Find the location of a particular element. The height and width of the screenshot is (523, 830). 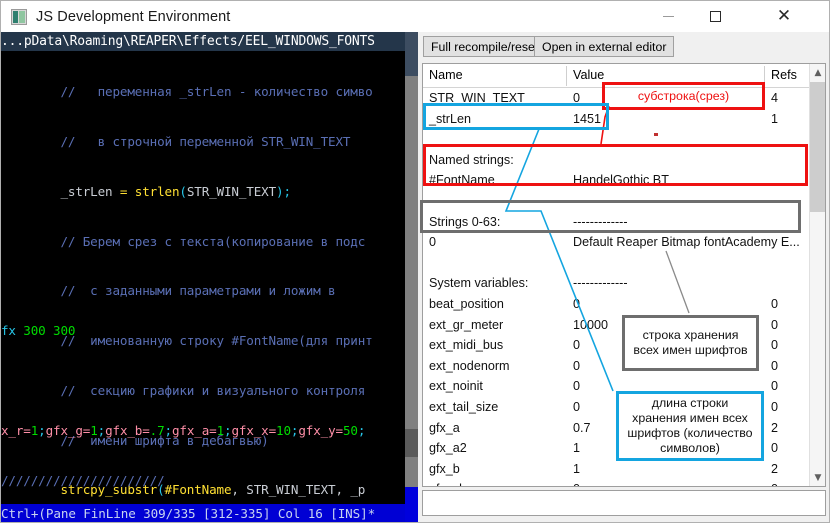

table-cell-name: gfx_b is located at coordinates (444, 468).